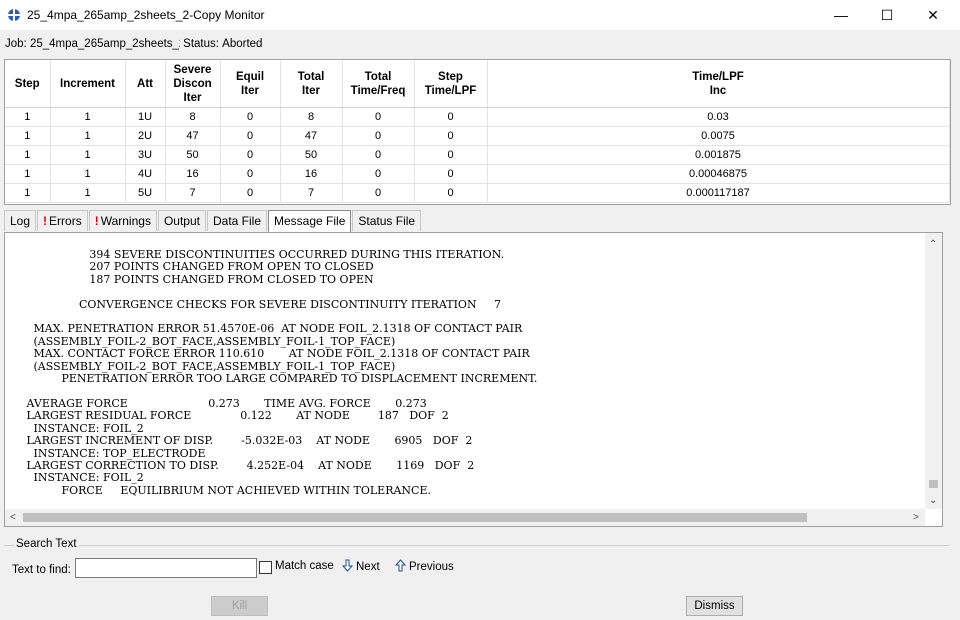  I want to click on tab-errors: ! Errors, so click(62, 220).